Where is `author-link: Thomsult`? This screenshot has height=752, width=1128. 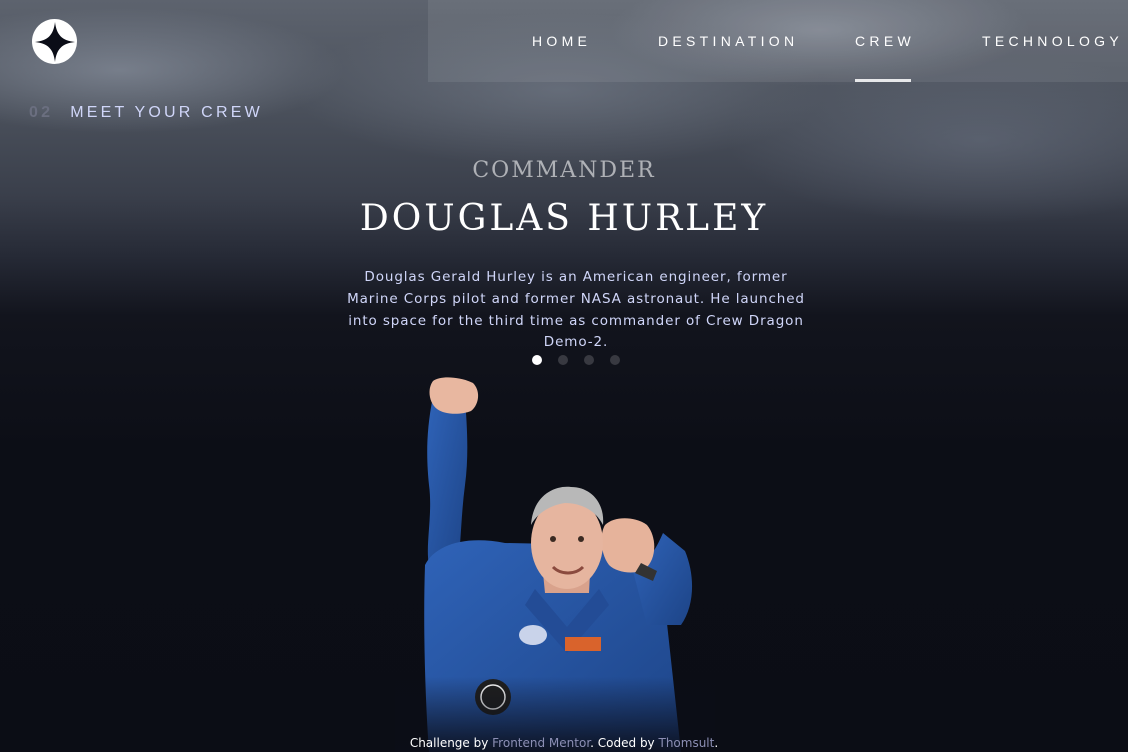
author-link: Thomsult is located at coordinates (686, 743).